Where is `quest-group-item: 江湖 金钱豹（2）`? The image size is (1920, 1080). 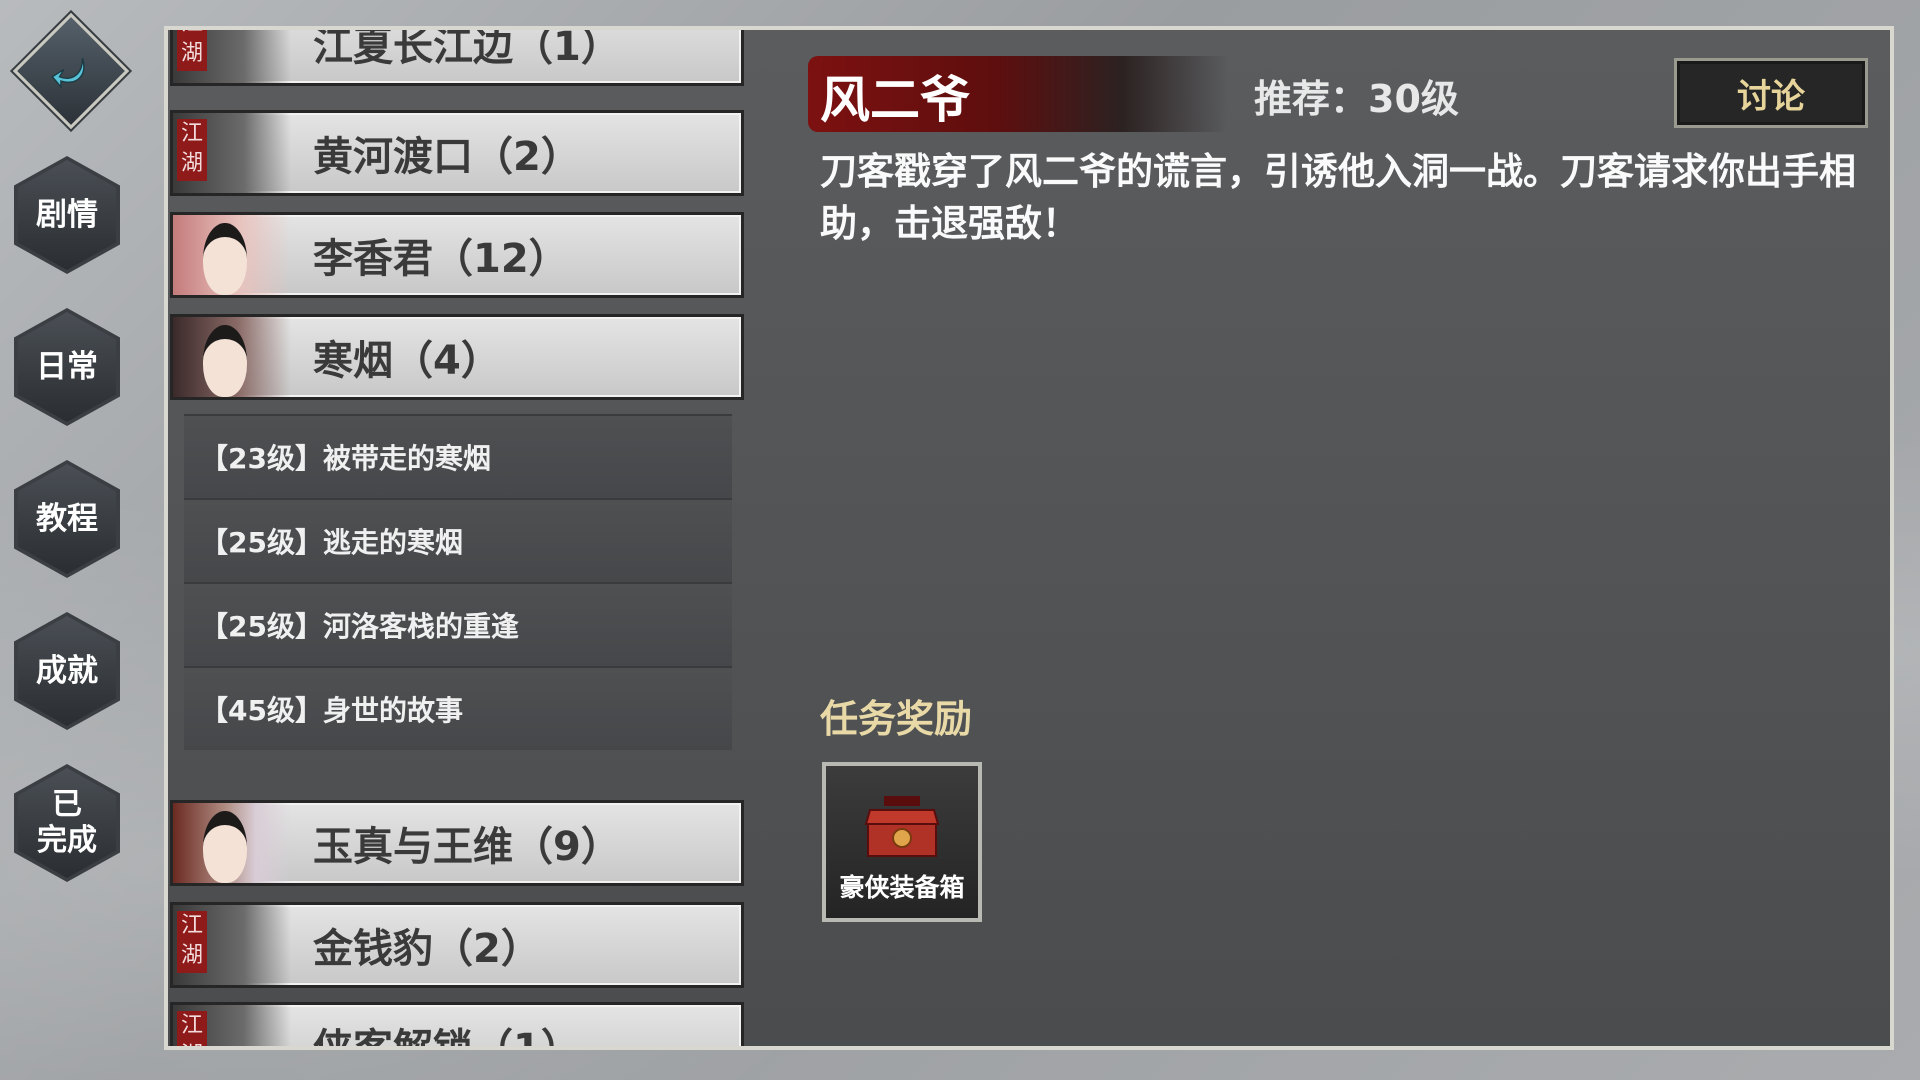 quest-group-item: 江湖 金钱豹（2） is located at coordinates (457, 945).